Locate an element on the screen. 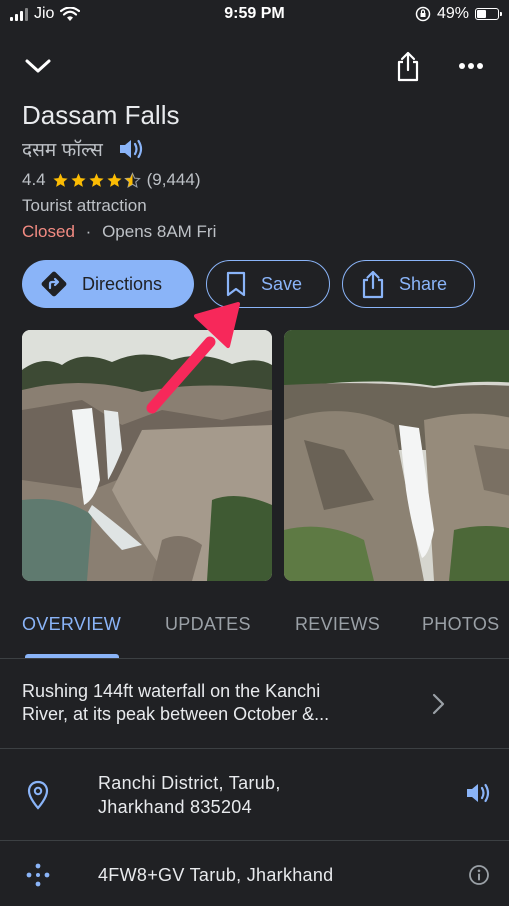  tab-overview: OVERVIEW is located at coordinates (71, 624).